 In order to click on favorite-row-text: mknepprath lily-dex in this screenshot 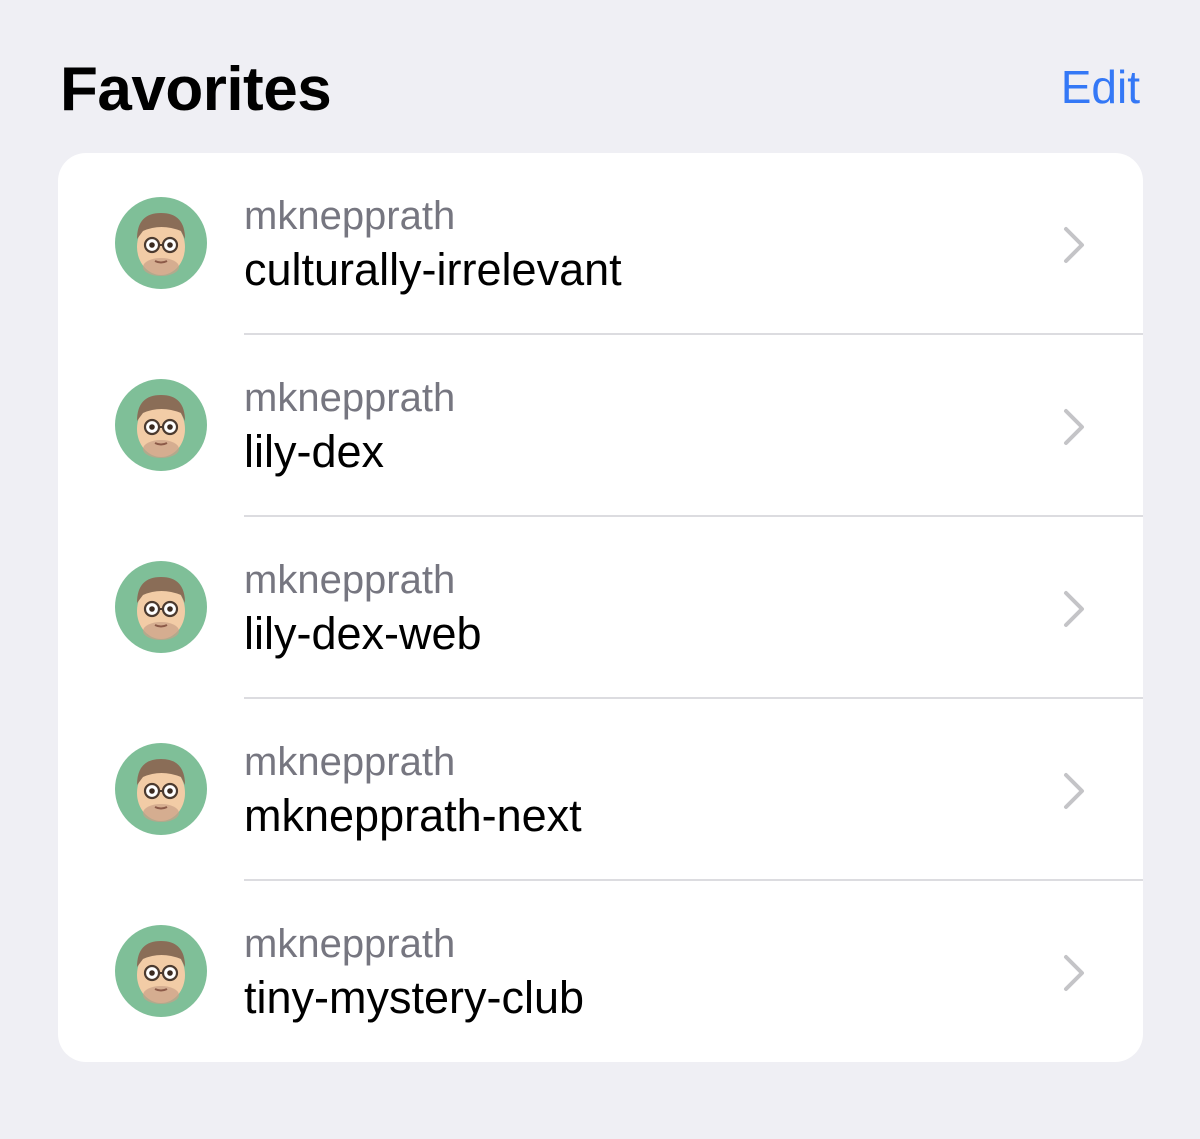, I will do `click(349, 427)`.